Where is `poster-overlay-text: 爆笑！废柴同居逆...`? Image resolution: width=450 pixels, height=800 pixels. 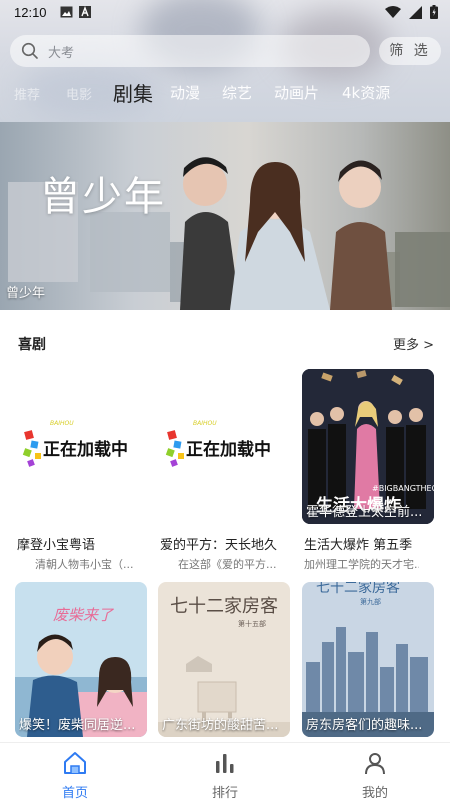 poster-overlay-text: 爆笑！废柴同居逆... is located at coordinates (77, 725).